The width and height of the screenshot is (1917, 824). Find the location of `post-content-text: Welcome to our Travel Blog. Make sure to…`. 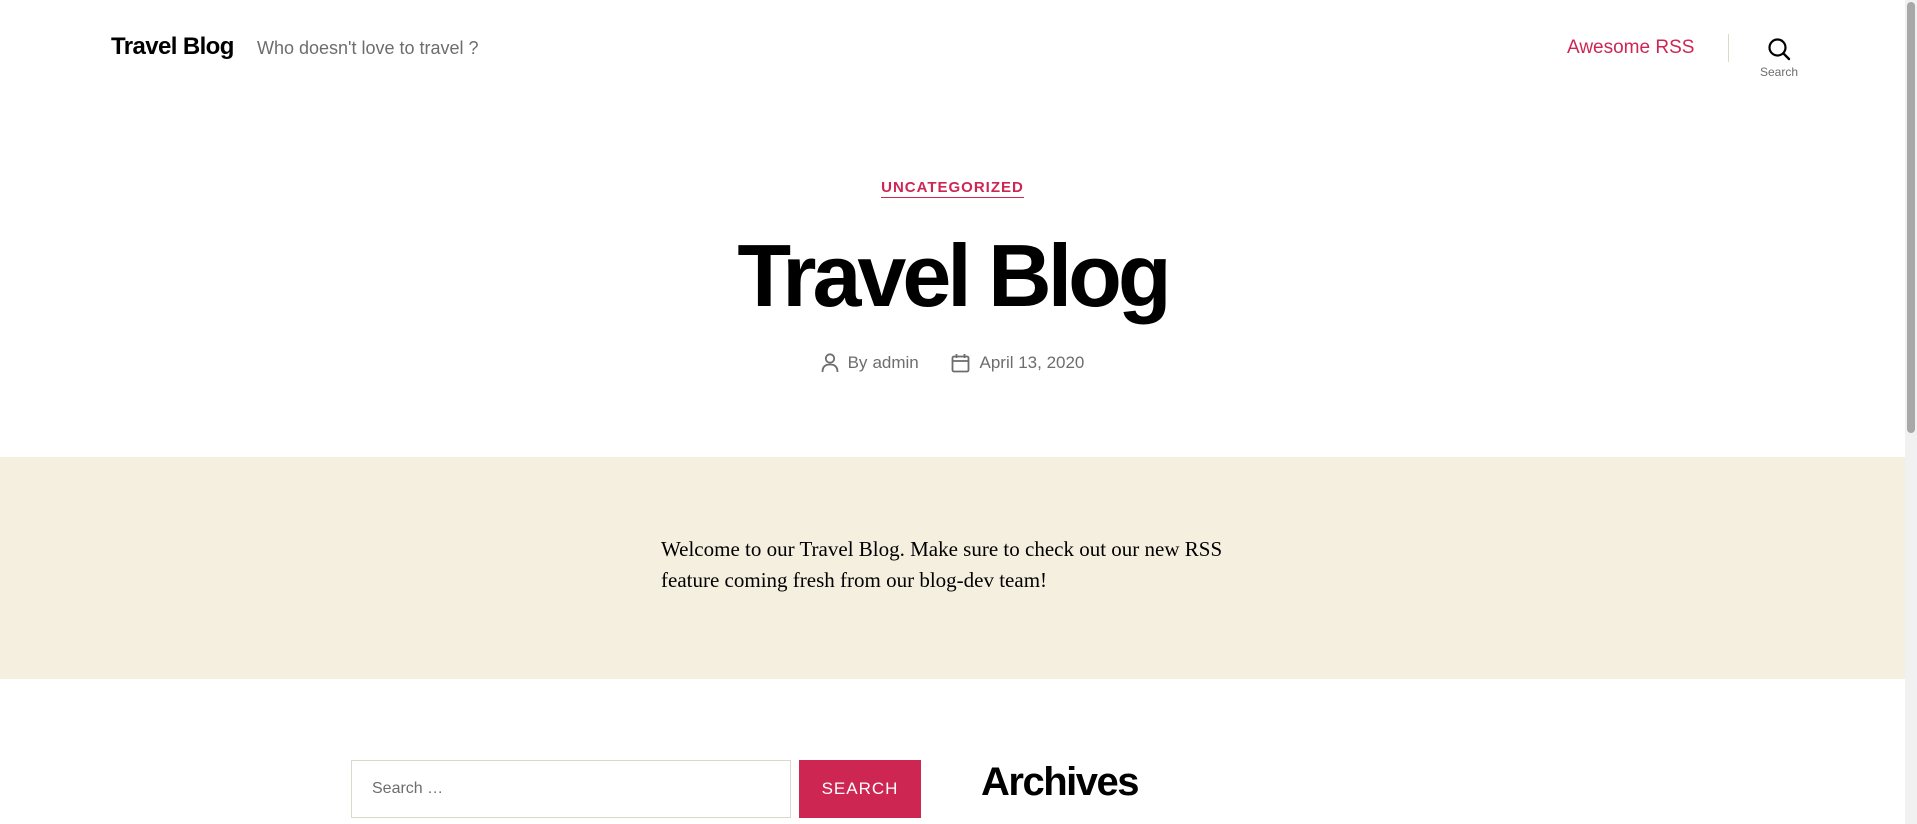

post-content-text: Welcome to our Travel Blog. Make sure to… is located at coordinates (942, 564).